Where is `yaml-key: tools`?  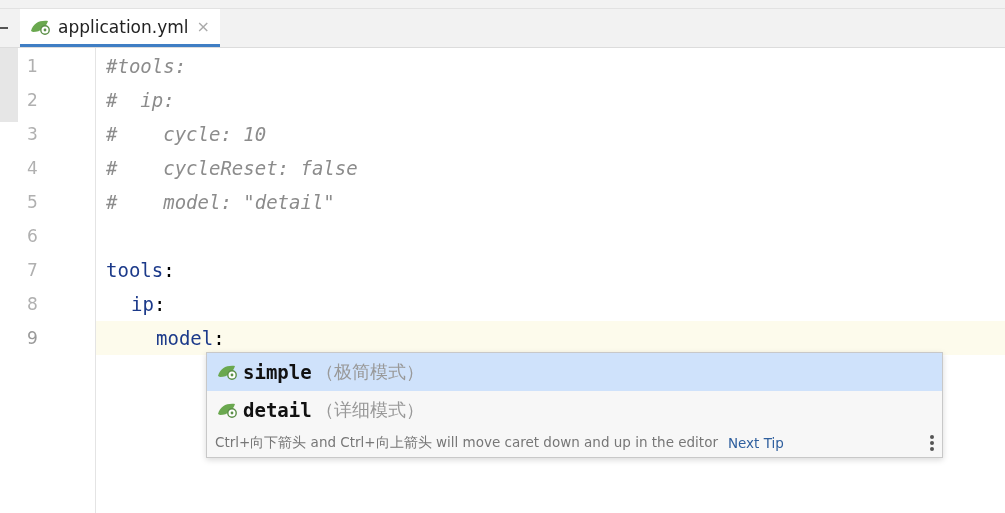
yaml-key: tools is located at coordinates (135, 270).